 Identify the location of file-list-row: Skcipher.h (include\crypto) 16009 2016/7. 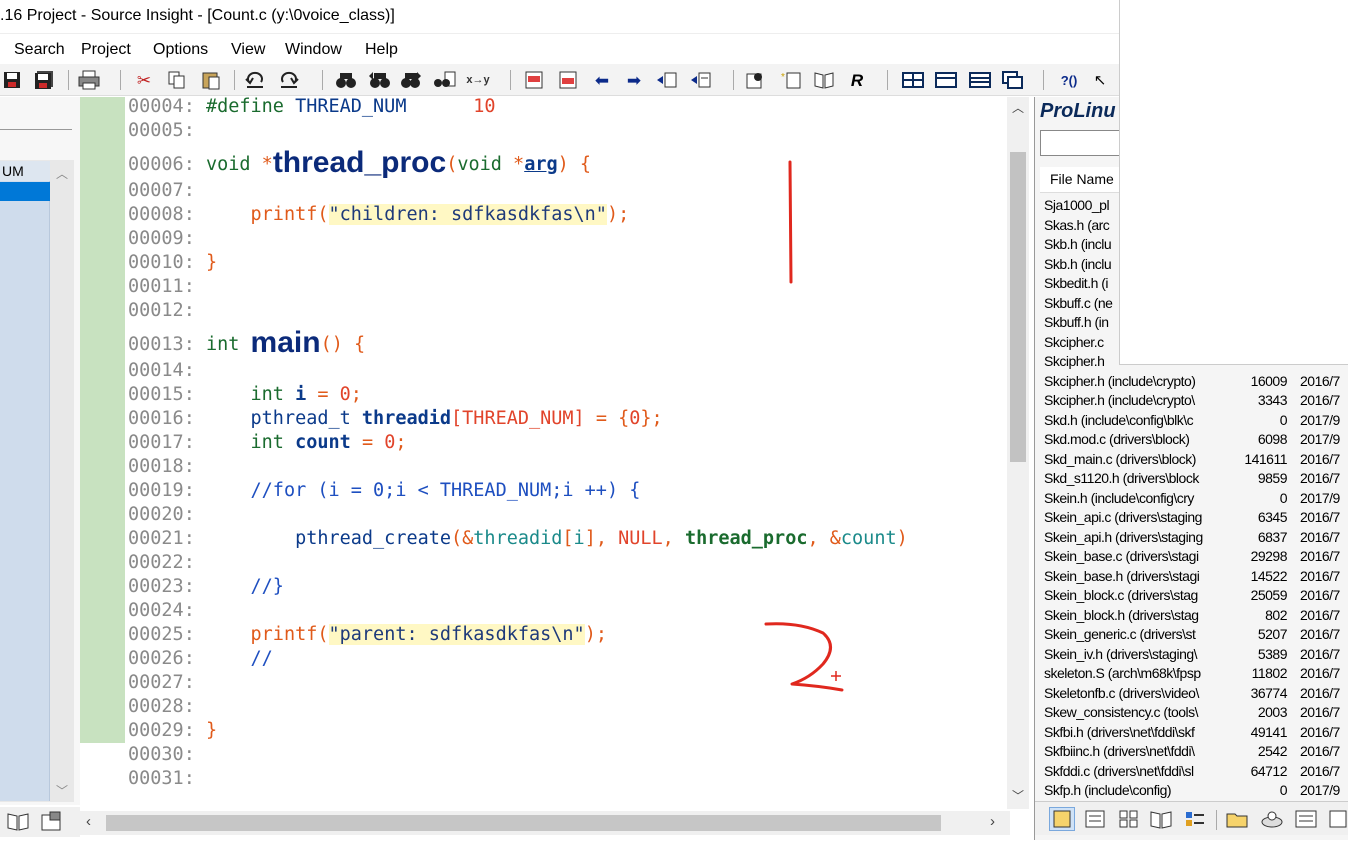
(1196, 382).